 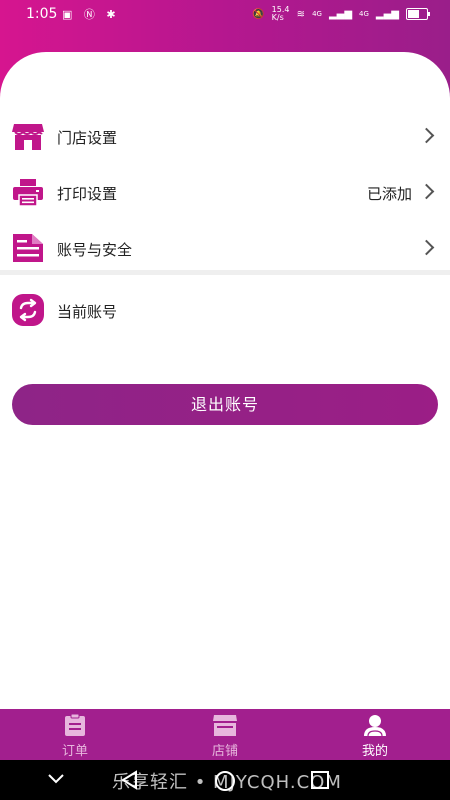 What do you see at coordinates (364, 14) in the screenshot?
I see `signal-tag-2: 4G` at bounding box center [364, 14].